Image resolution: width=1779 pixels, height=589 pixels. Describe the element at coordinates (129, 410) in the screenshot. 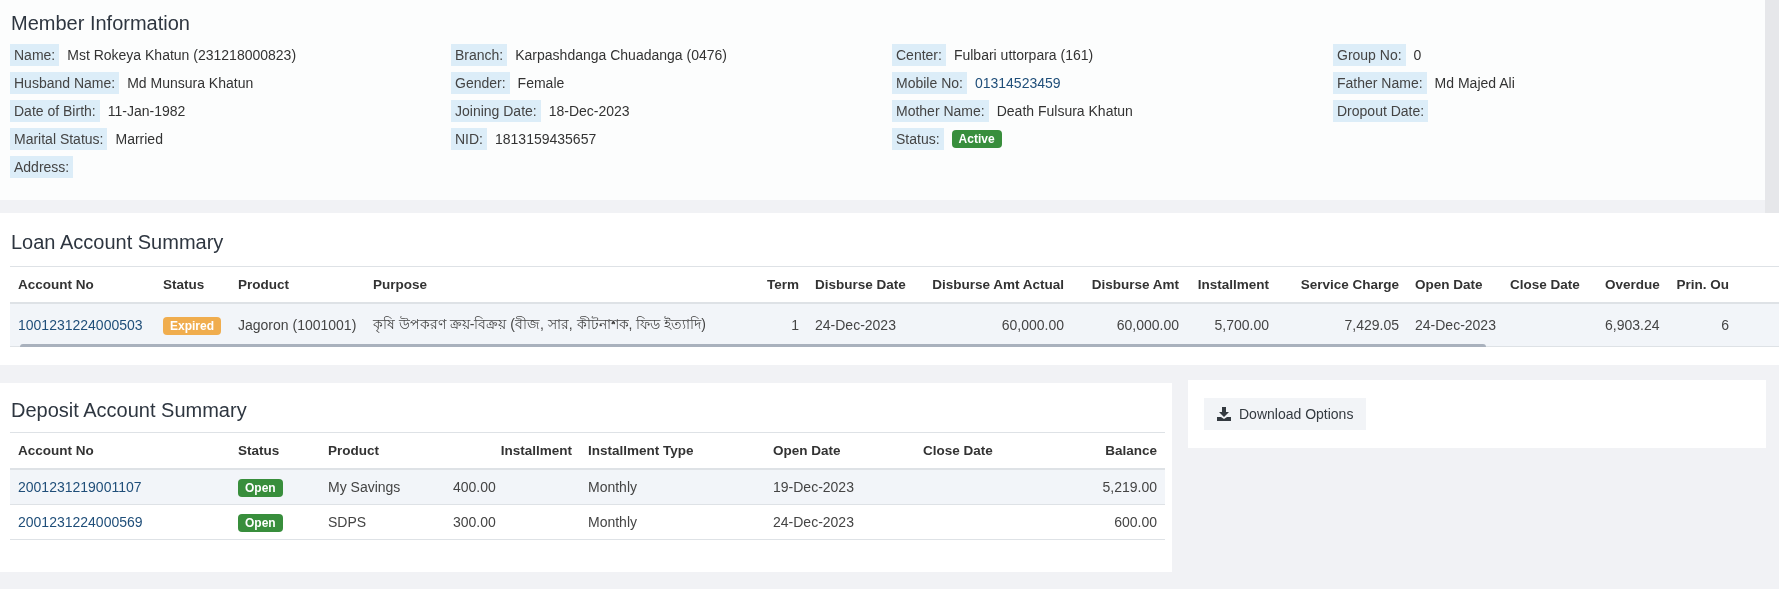

I see `section-title: Deposit Account Summary` at that location.